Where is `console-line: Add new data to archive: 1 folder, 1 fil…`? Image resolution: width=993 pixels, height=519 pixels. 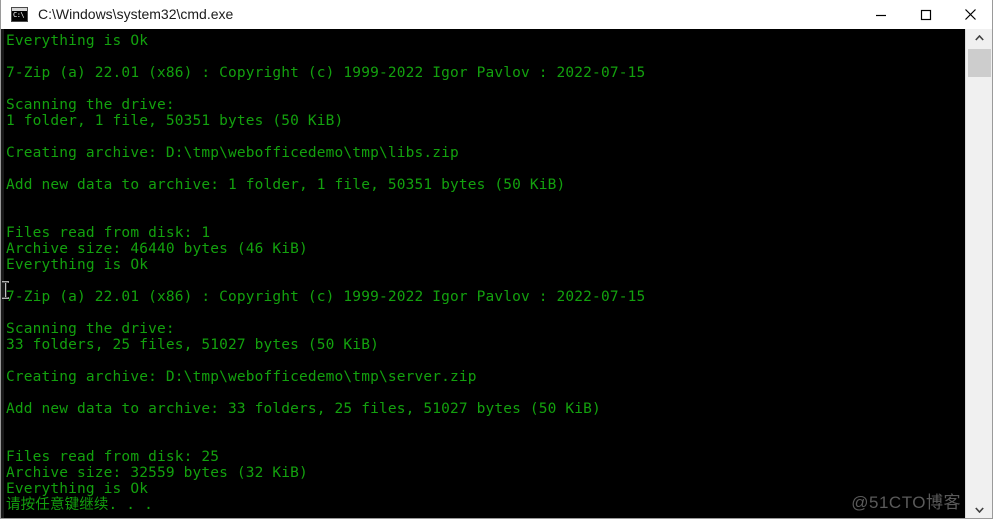
console-line: Add new data to archive: 1 folder, 1 fil… is located at coordinates (286, 185).